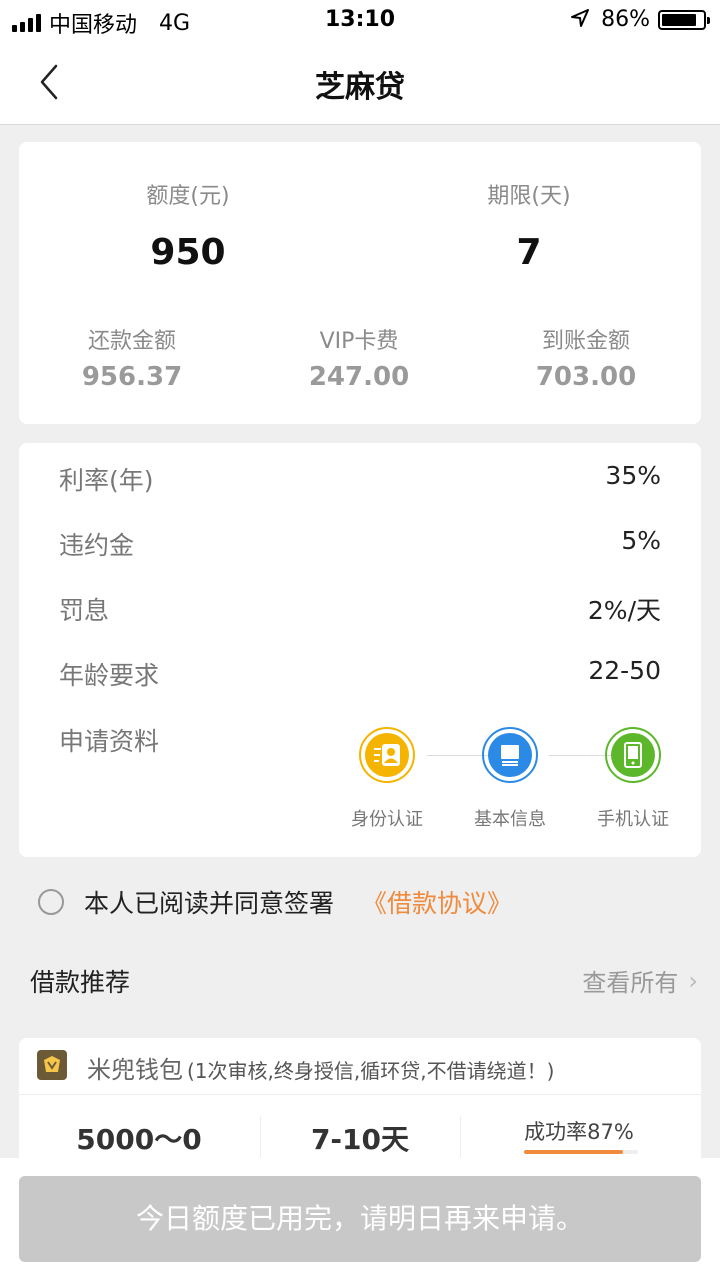  What do you see at coordinates (359, 377) in the screenshot?
I see `vip-fee-value: 247.00` at bounding box center [359, 377].